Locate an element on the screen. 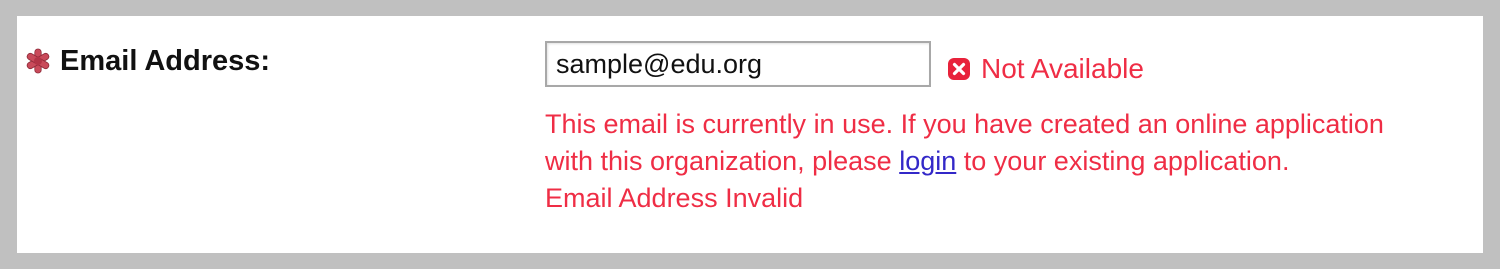  email-label-row: Email Address: is located at coordinates (147, 61).